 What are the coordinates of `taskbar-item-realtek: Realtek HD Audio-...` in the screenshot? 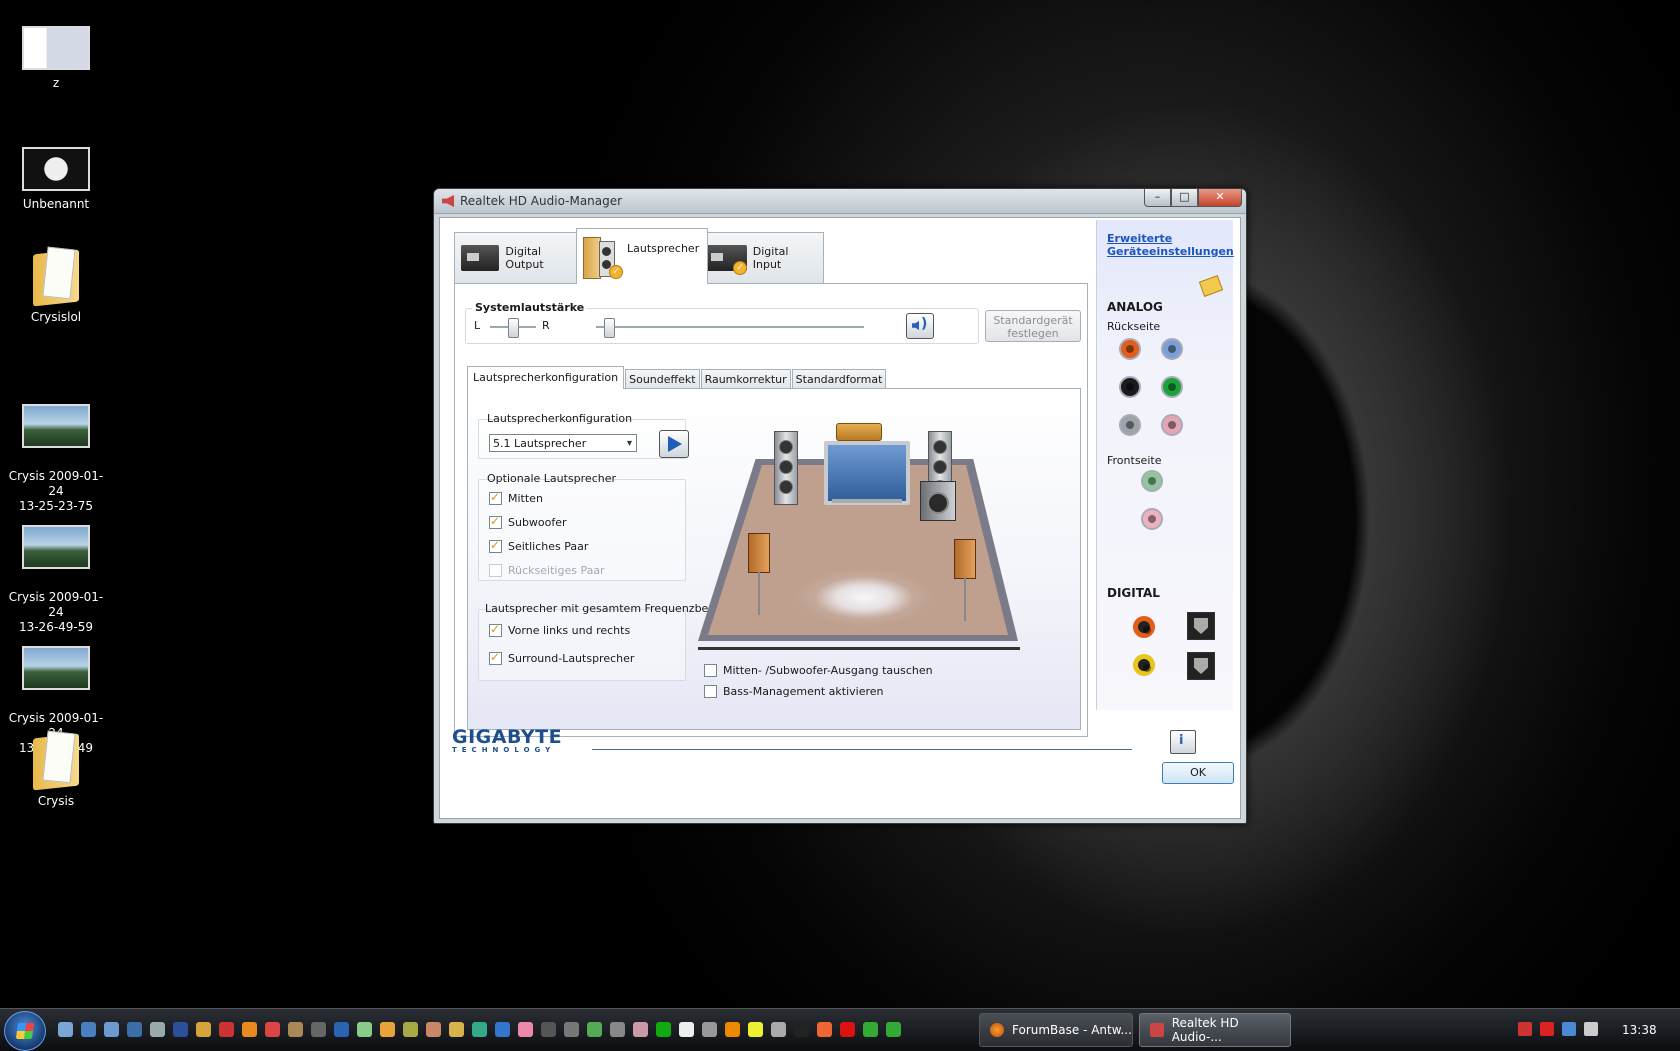 It's located at (1215, 1030).